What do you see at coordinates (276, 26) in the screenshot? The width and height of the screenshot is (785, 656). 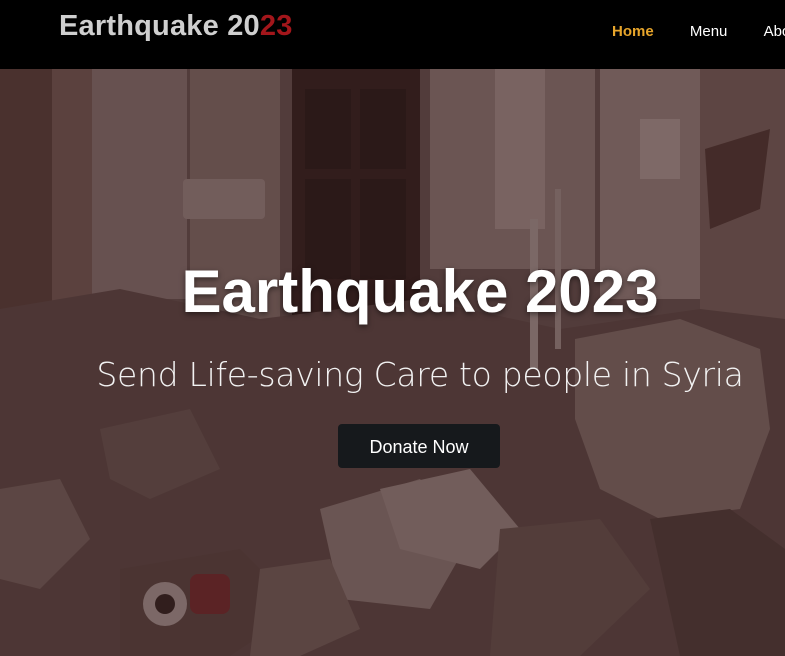 I see `brand-accent-text: 23` at bounding box center [276, 26].